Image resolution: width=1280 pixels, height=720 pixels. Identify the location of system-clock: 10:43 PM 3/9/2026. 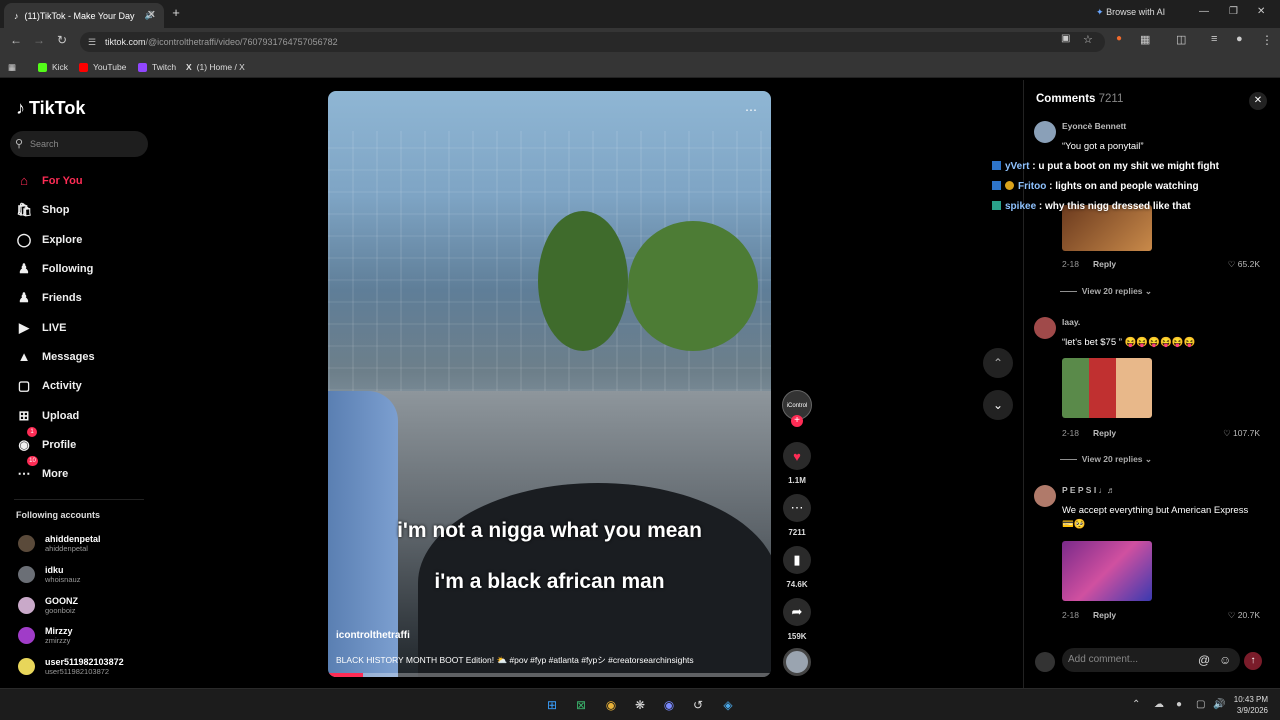
(1251, 705).